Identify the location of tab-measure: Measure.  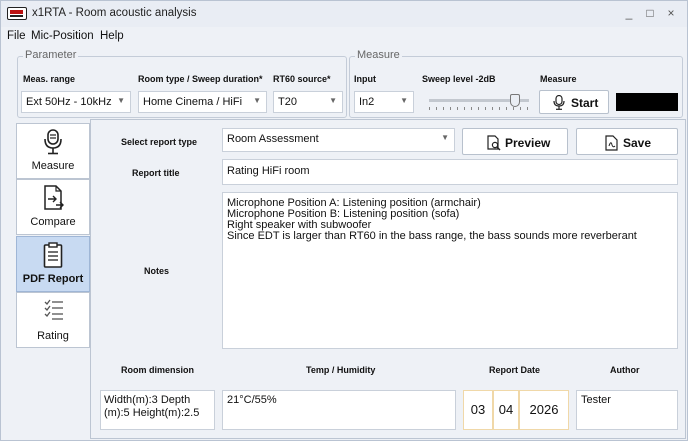
(53, 151).